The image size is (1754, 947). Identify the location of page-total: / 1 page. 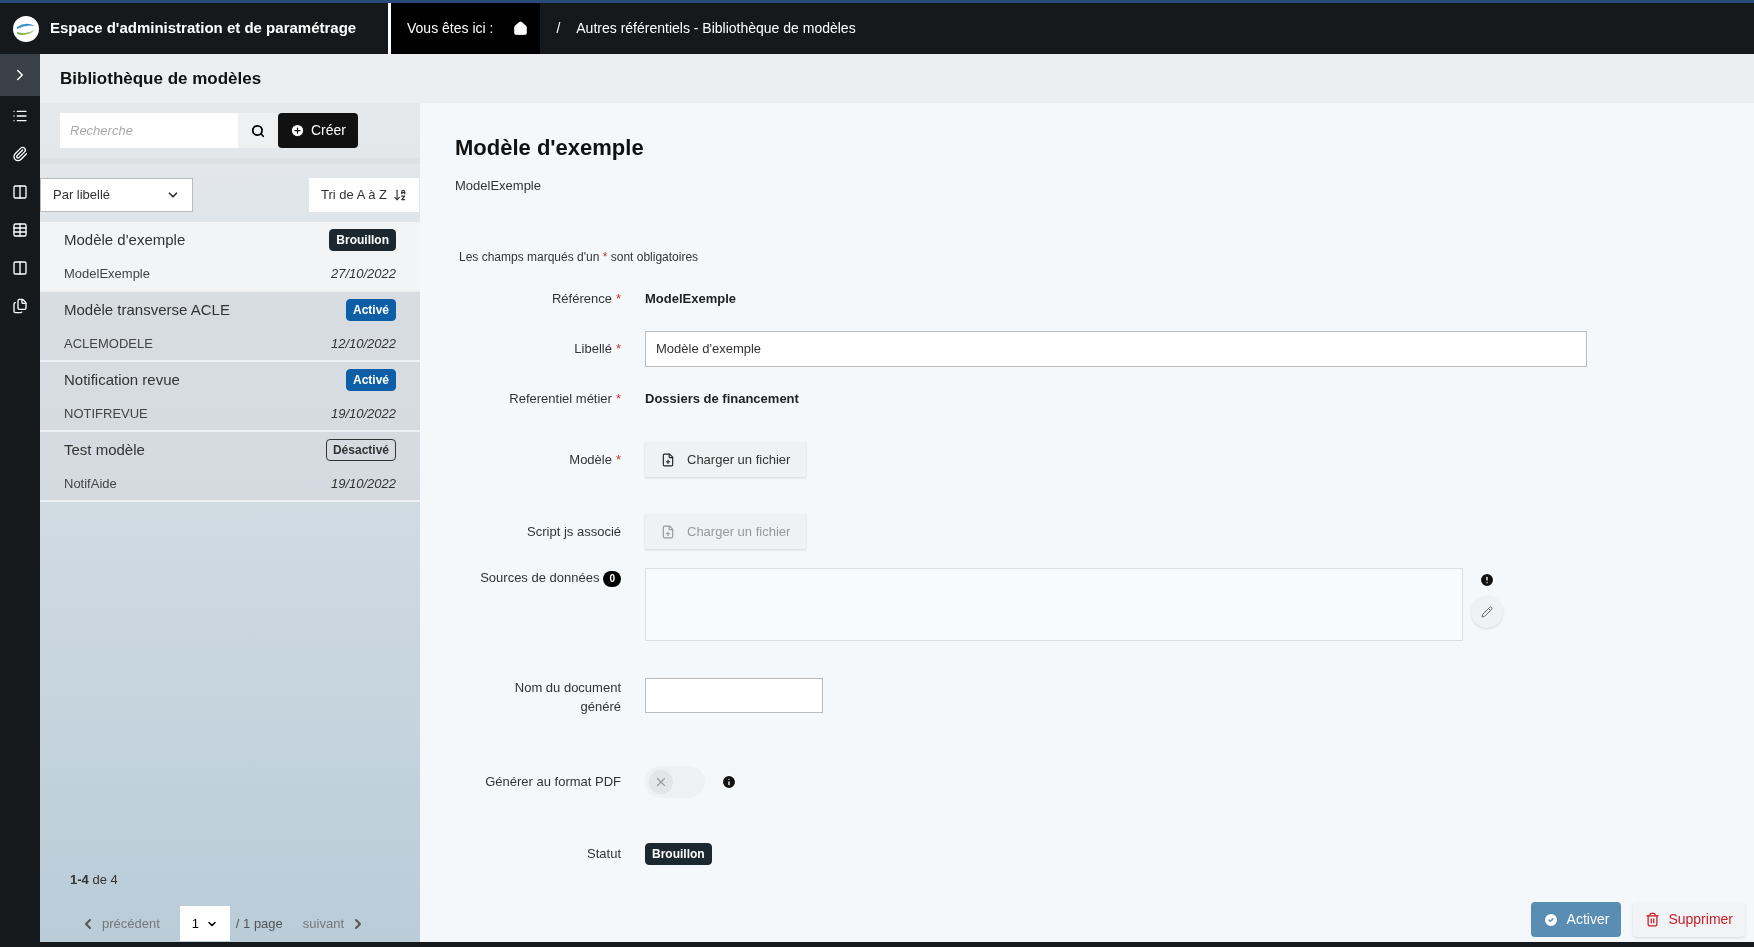
(259, 923).